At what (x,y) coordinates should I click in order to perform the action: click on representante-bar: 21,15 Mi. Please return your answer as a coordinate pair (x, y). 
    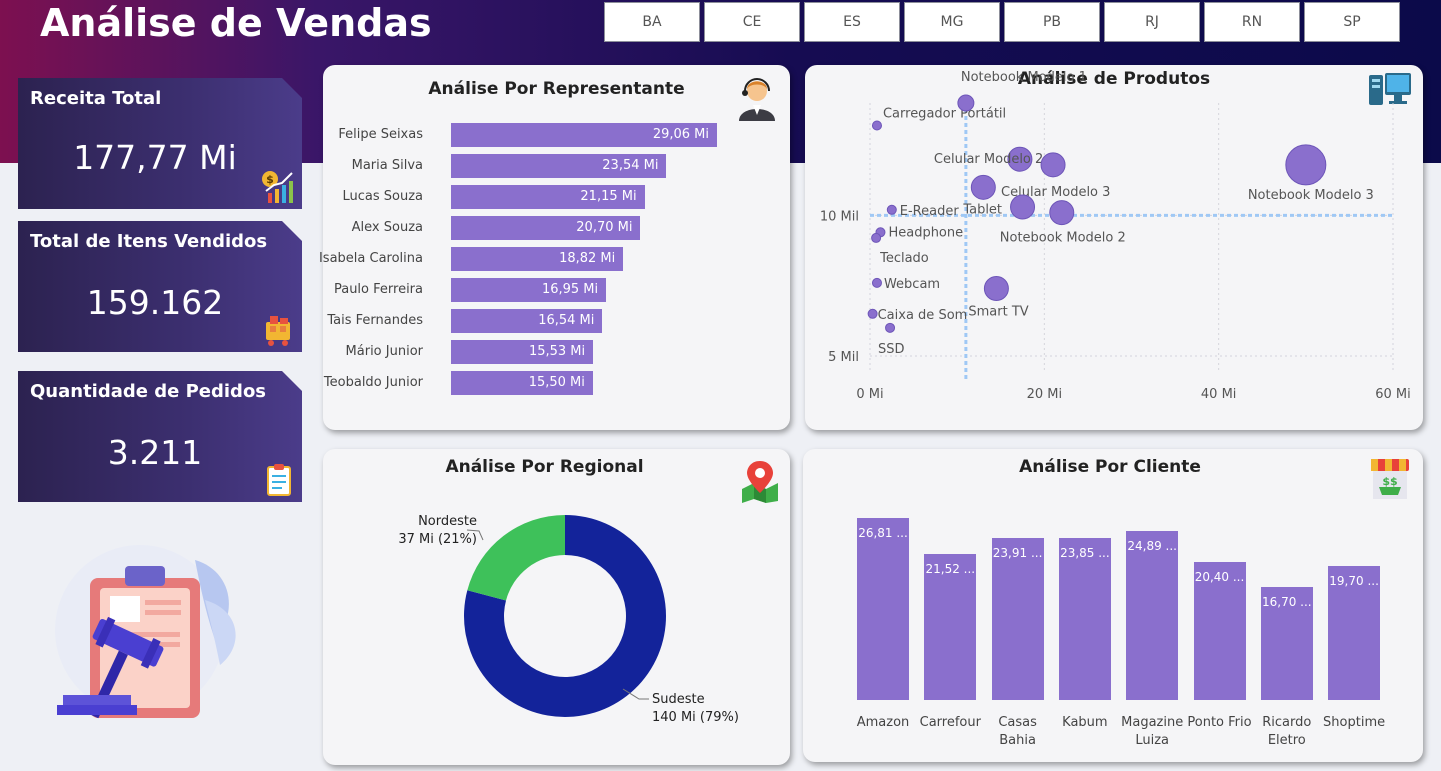
    Looking at the image, I should click on (548, 197).